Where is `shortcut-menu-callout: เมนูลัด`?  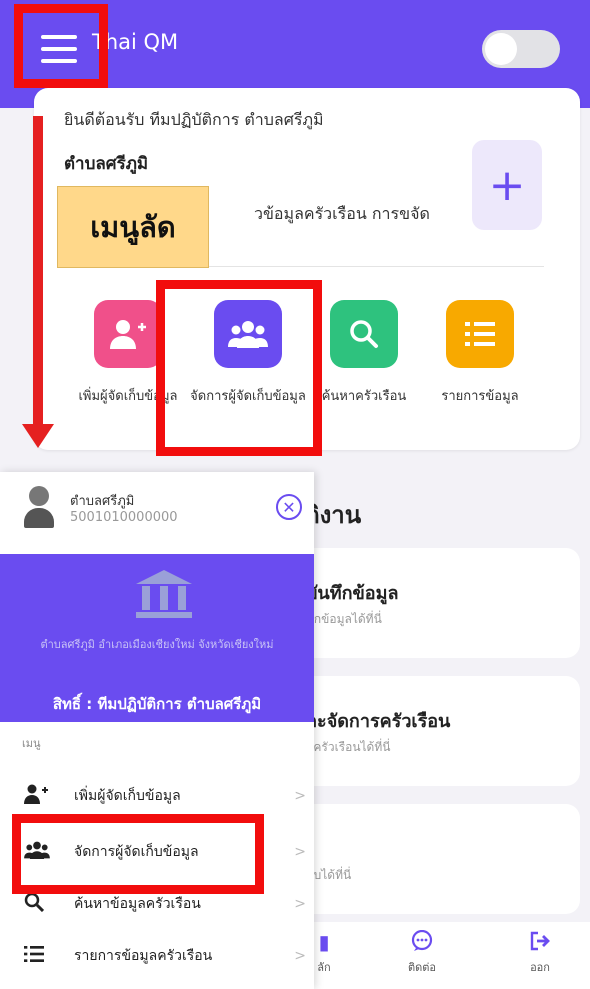 shortcut-menu-callout: เมนูลัด is located at coordinates (133, 227).